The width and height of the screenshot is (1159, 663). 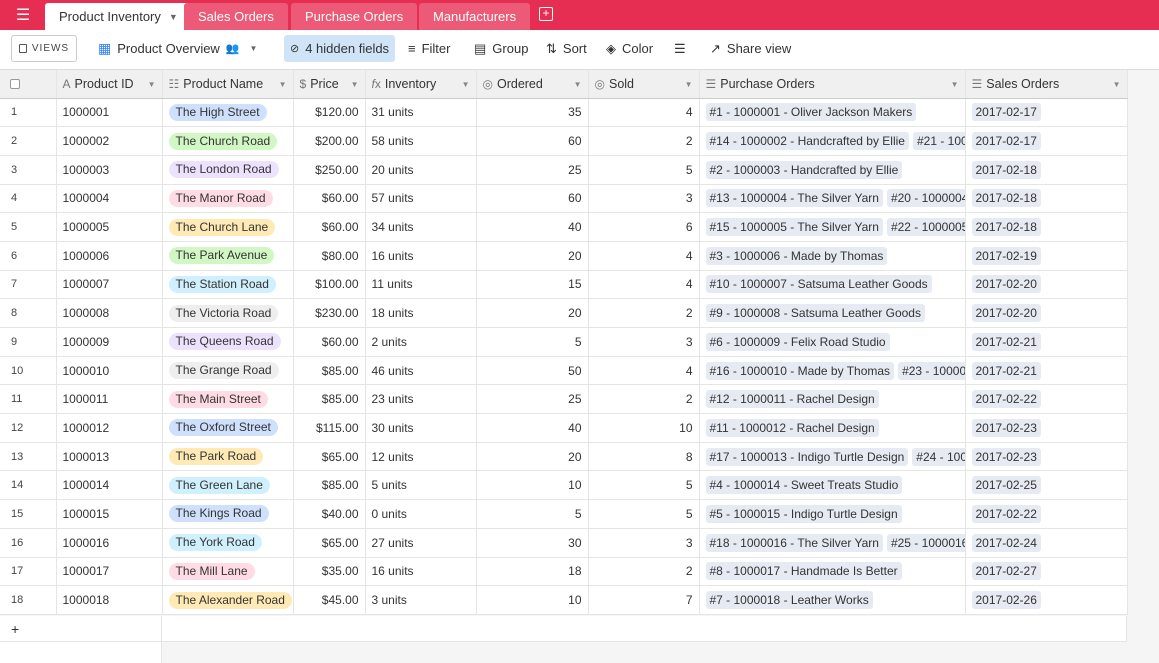 I want to click on purchase-order-chip: #9 - 1000008 - Satsuma Leather Goods, so click(x=815, y=313).